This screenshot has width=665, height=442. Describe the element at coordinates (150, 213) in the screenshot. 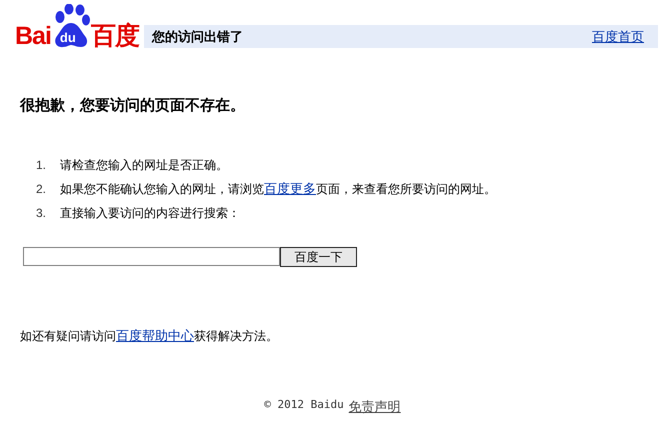

I see `step-text: 直接输入要访问的内容进行搜索：` at that location.